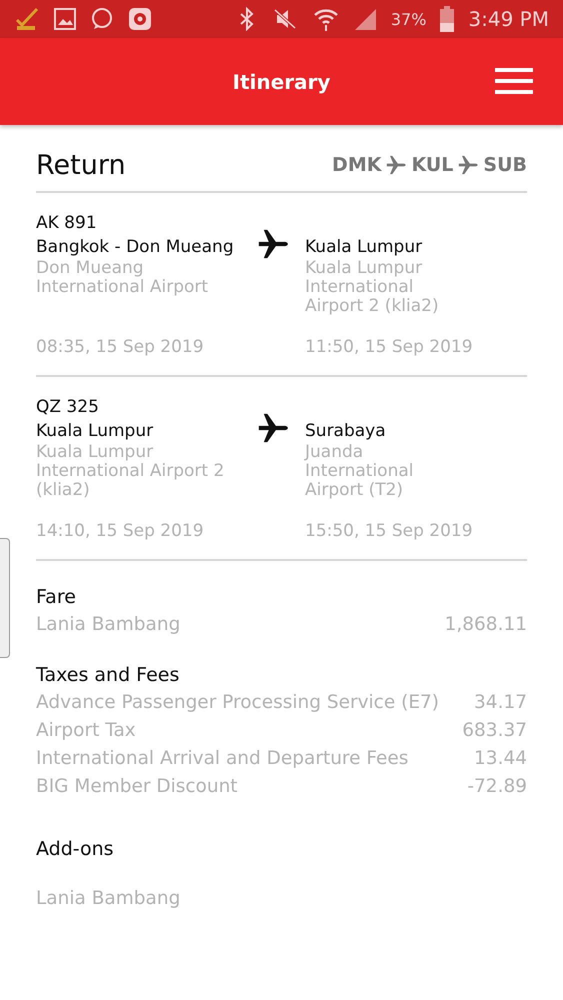  Describe the element at coordinates (65, 19) in the screenshot. I see `gallery-icon` at that location.